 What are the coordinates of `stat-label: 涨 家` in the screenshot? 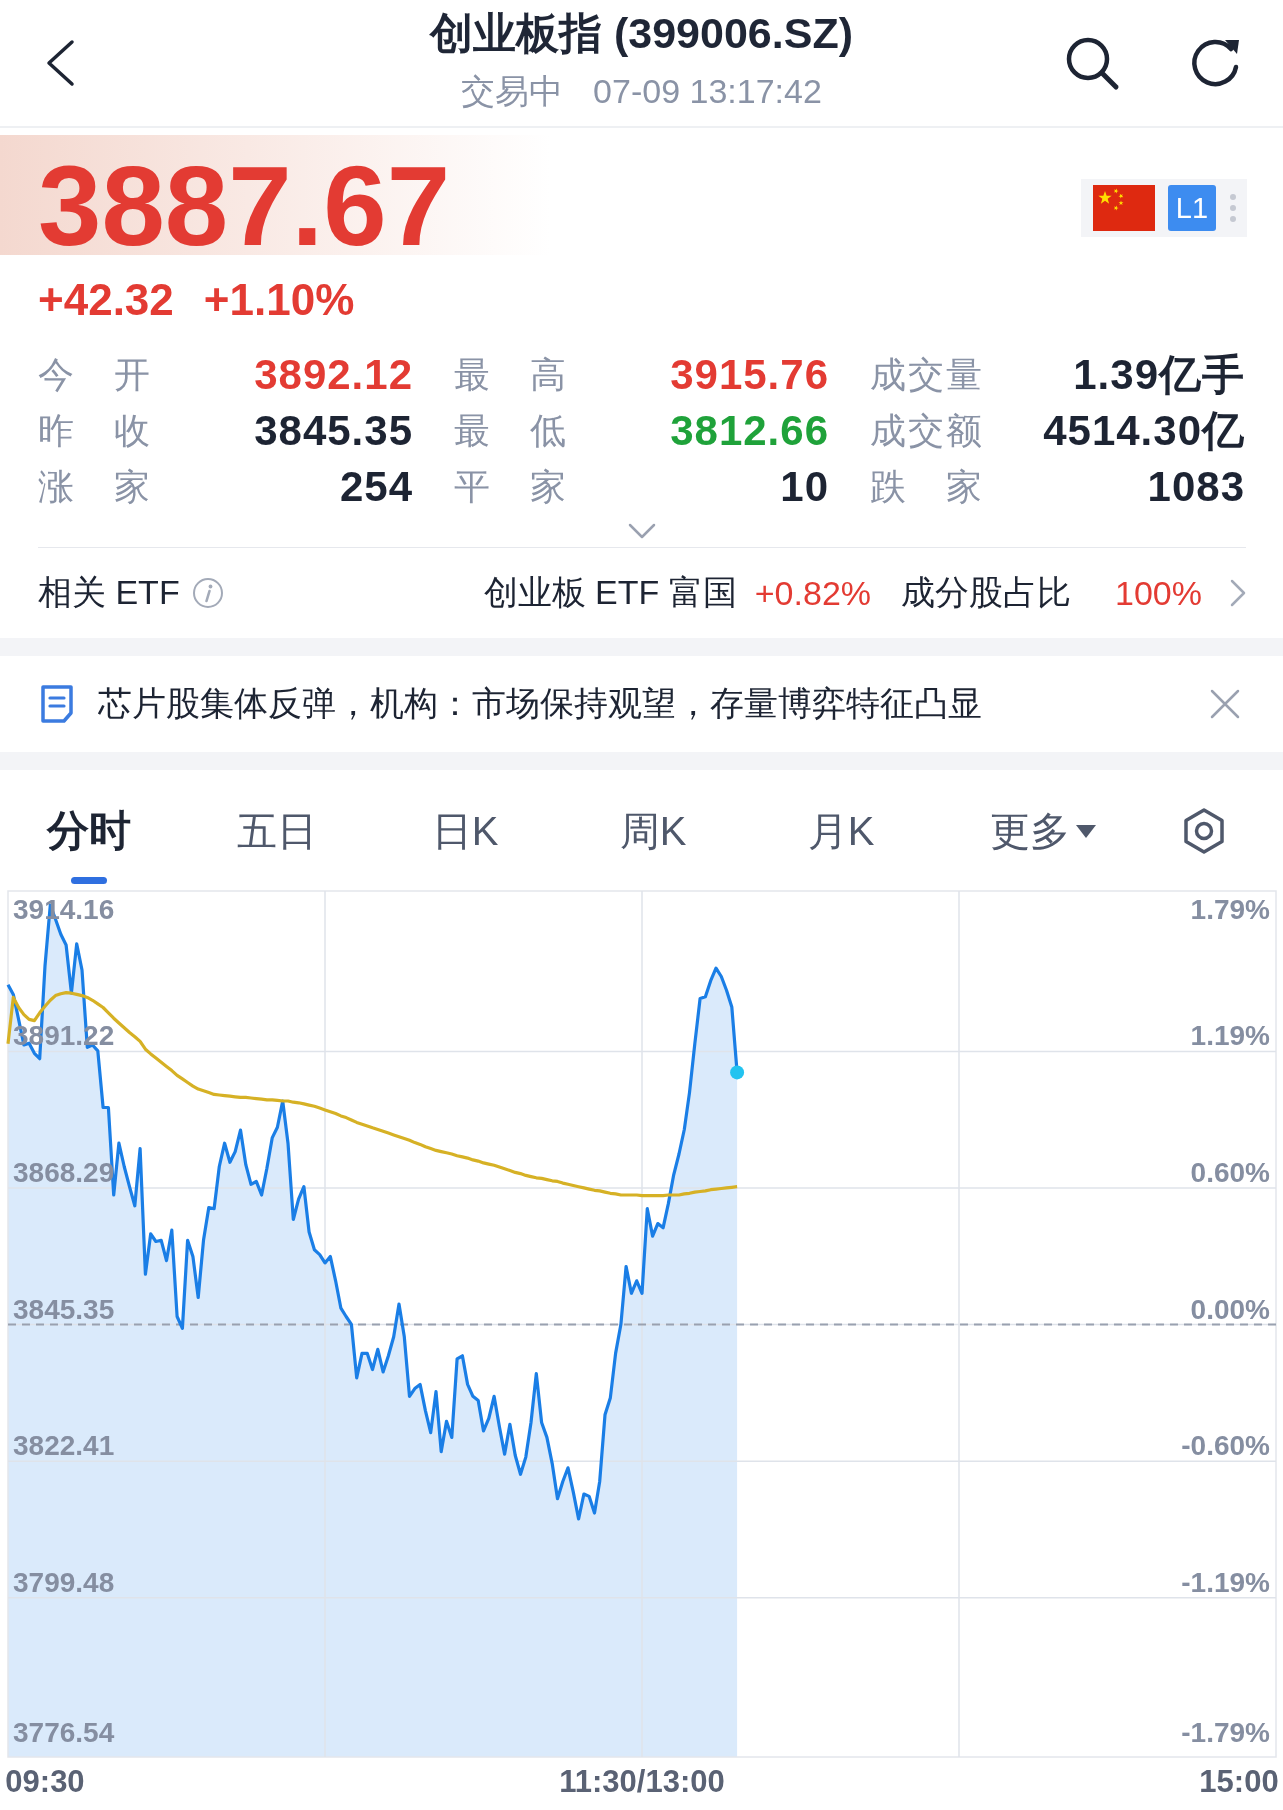 It's located at (94, 486).